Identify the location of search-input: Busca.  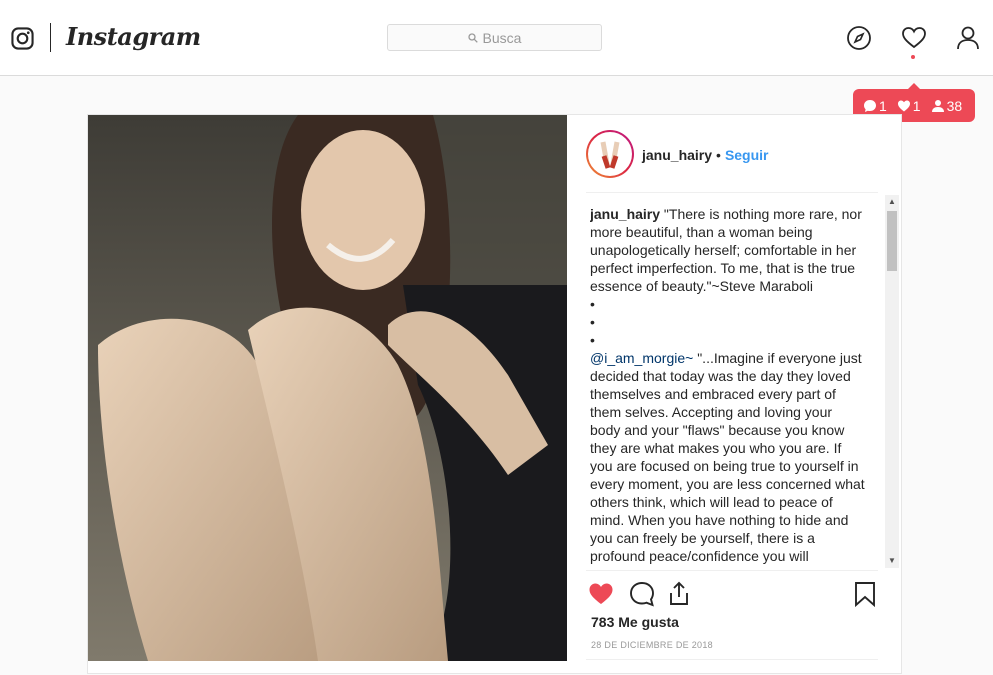
(494, 37).